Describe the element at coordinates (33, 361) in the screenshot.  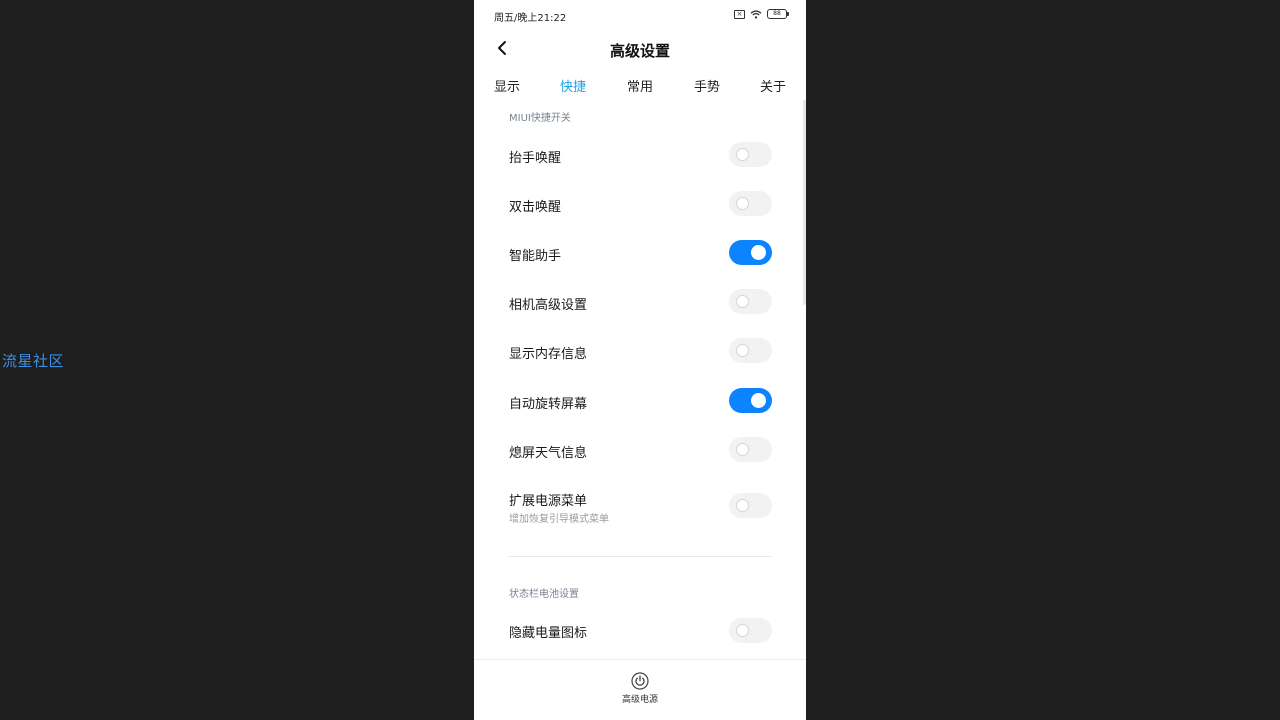
I see `watermark-text: 流星社区` at that location.